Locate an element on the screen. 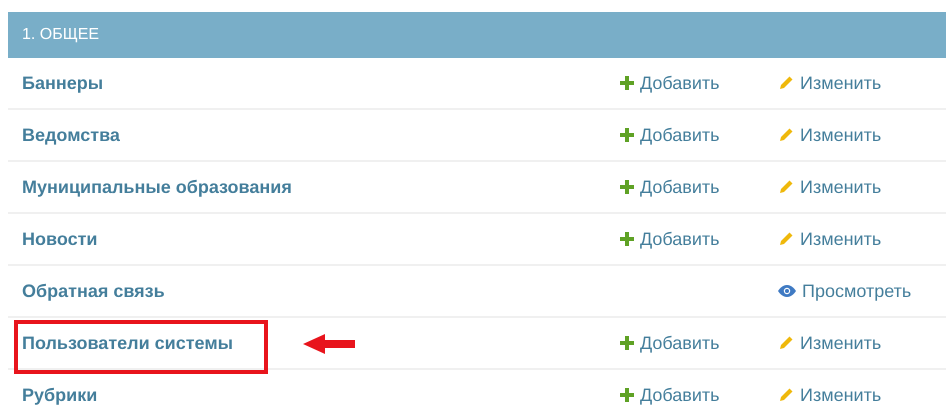 This screenshot has width=946, height=419. model-link: Ведомства is located at coordinates (64, 135).